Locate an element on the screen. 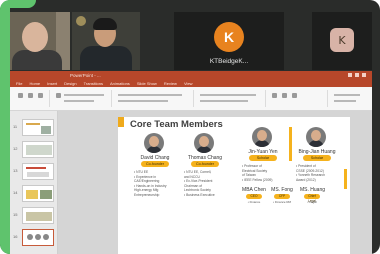  member-name: MBA Chen is located at coordinates (254, 190).